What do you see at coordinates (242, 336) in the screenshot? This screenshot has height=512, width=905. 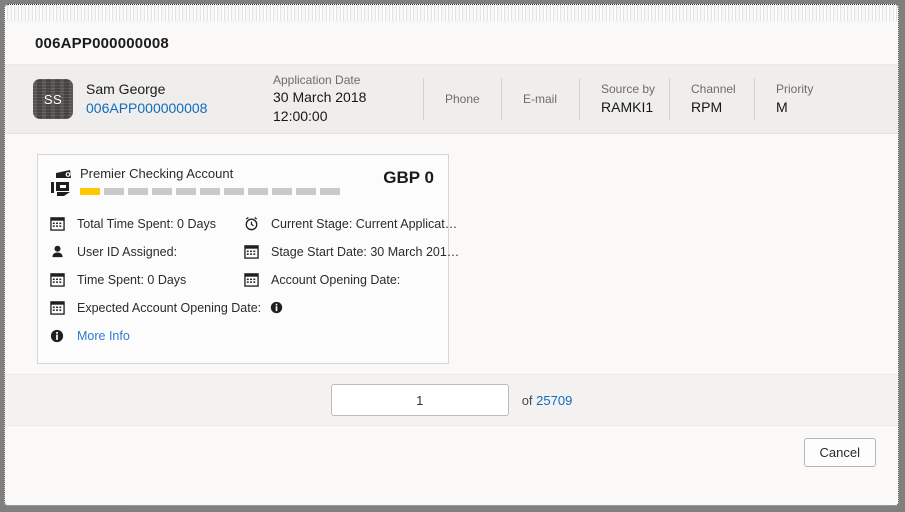 I see `more-info-row: More Info` at bounding box center [242, 336].